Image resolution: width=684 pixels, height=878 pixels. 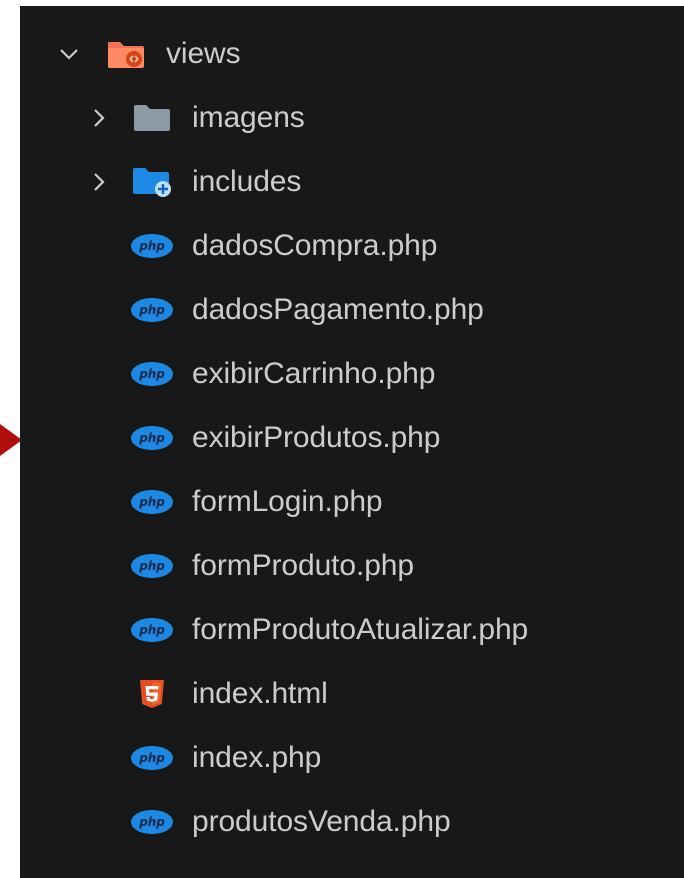 I want to click on tree-folder-includes: includes, so click(x=352, y=182).